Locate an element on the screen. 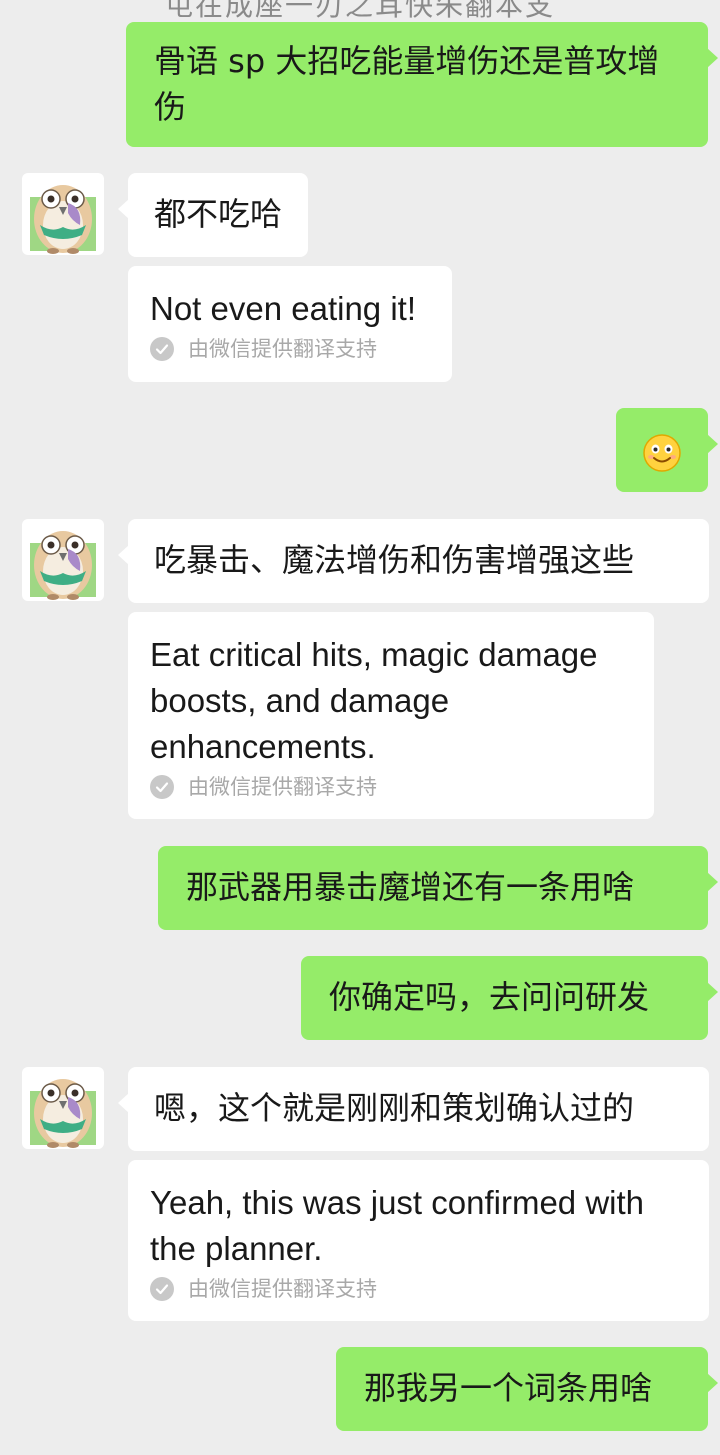 Image resolution: width=720 pixels, height=1455 pixels. message-bubble-received: 嗯，这个就是刚刚和策划确认过的 is located at coordinates (413, 1109).